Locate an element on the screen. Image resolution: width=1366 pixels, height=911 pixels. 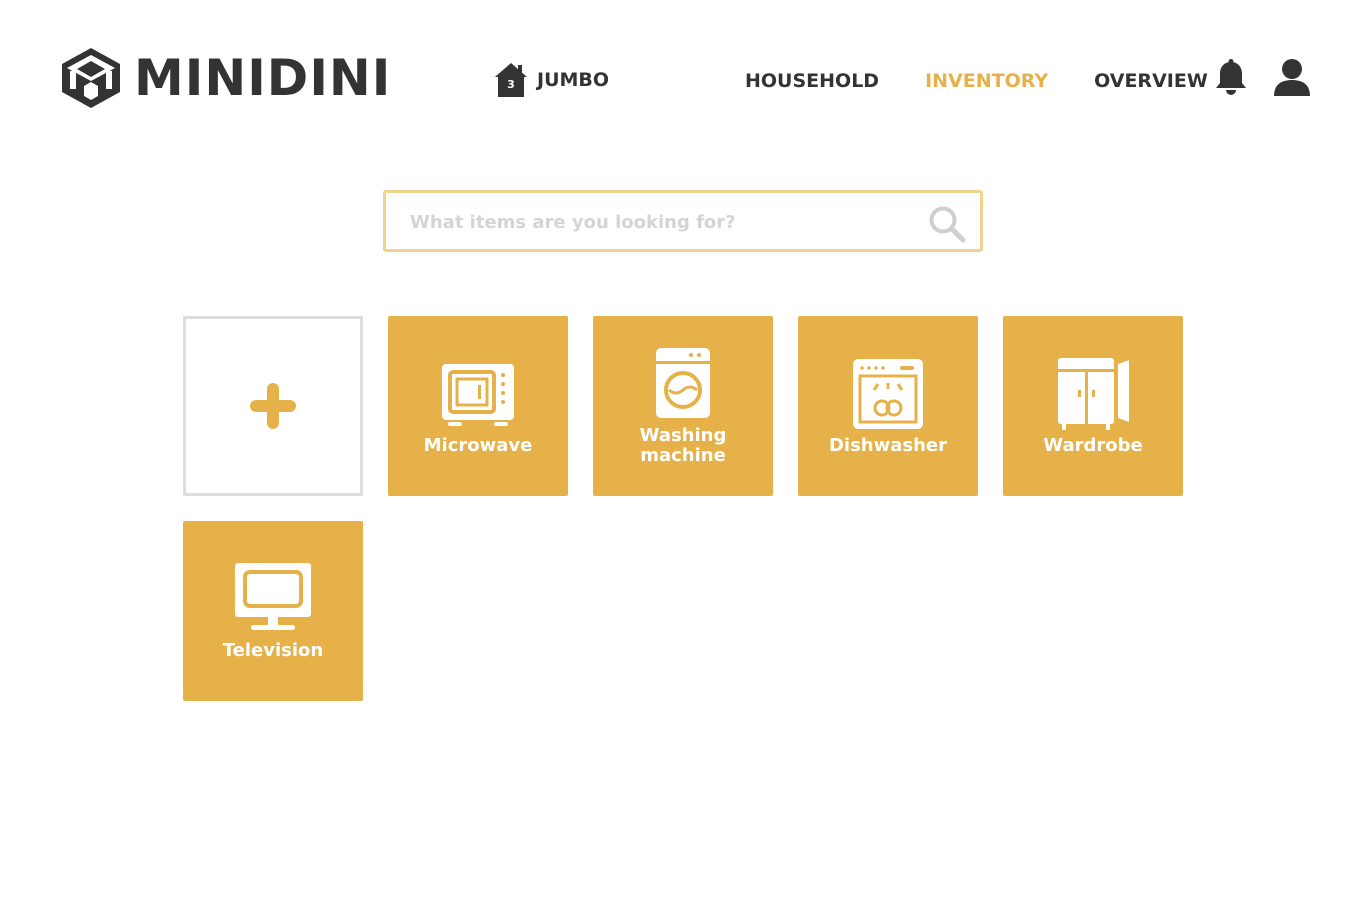
nav-household: HOUSEHOLD is located at coordinates (812, 81).